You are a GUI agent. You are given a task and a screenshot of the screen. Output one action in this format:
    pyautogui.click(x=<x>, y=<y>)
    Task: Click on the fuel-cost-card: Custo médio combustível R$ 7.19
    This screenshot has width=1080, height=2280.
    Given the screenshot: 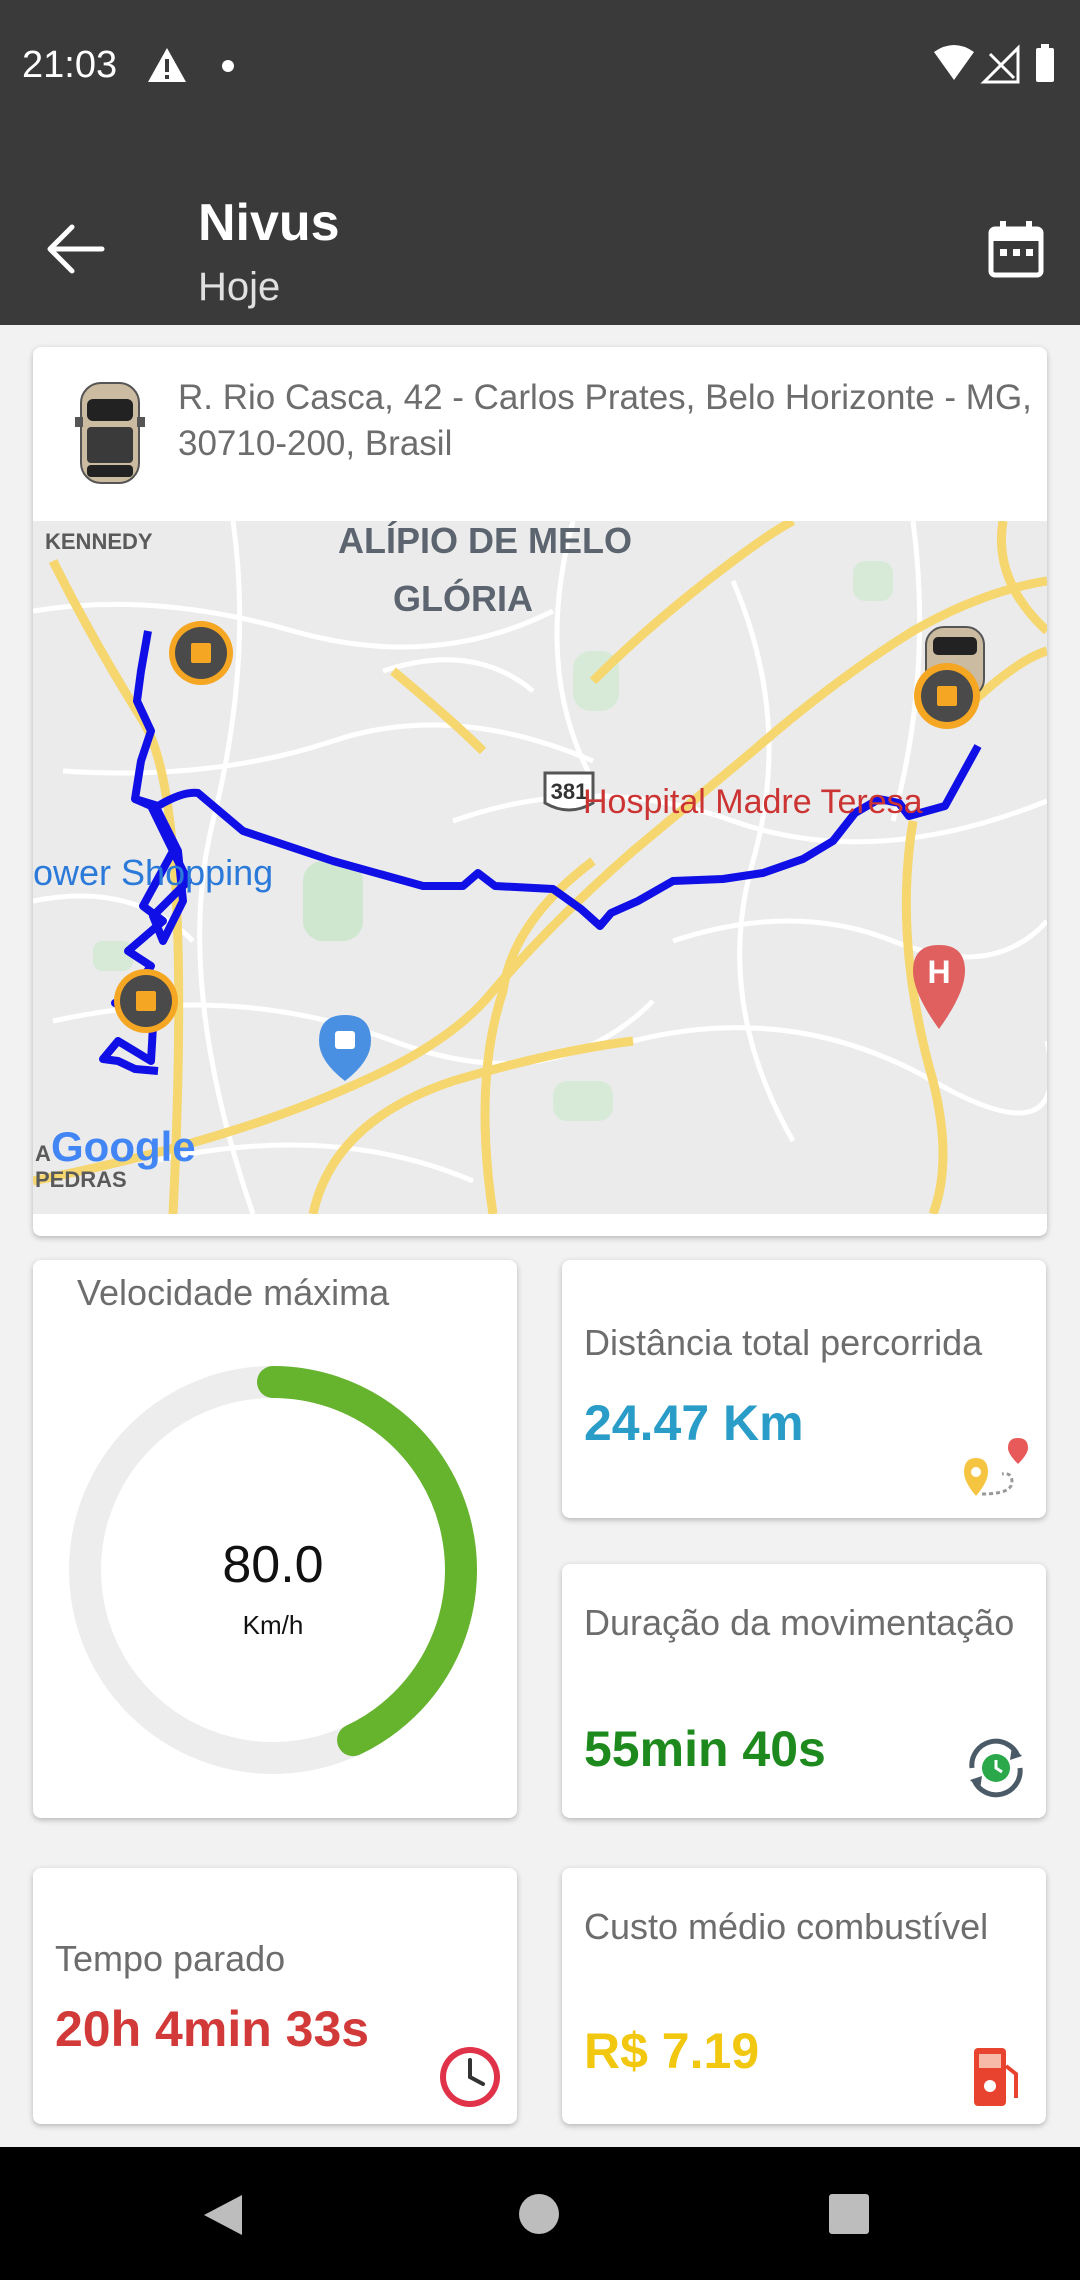 What is the action you would take?
    pyautogui.click(x=804, y=1996)
    